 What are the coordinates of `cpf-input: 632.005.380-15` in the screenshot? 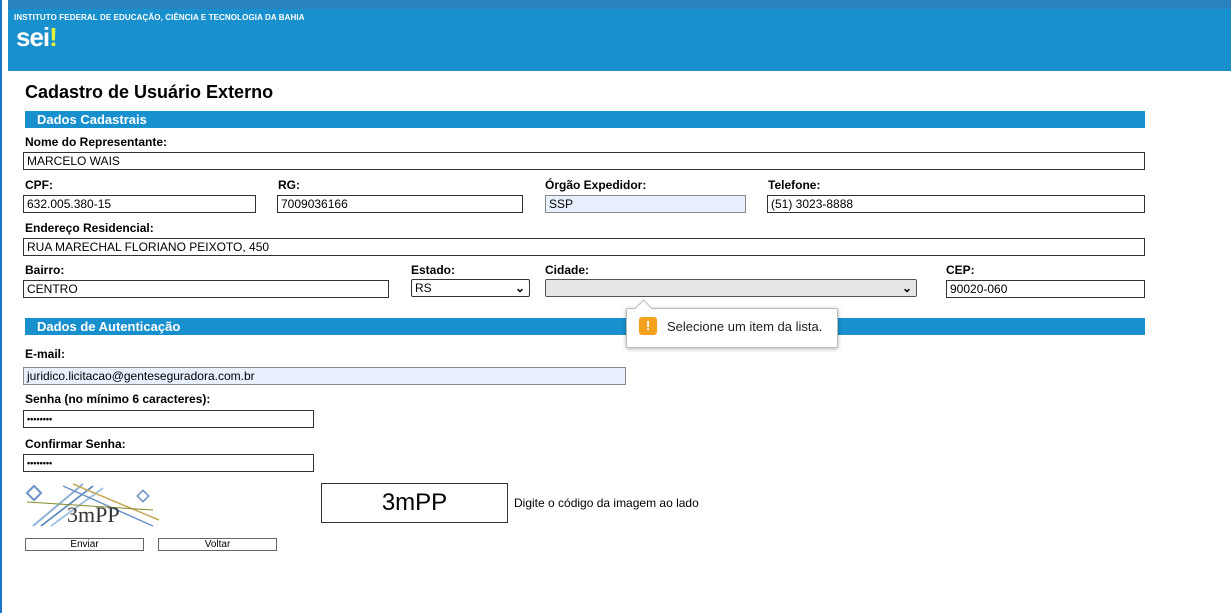 It's located at (139, 204).